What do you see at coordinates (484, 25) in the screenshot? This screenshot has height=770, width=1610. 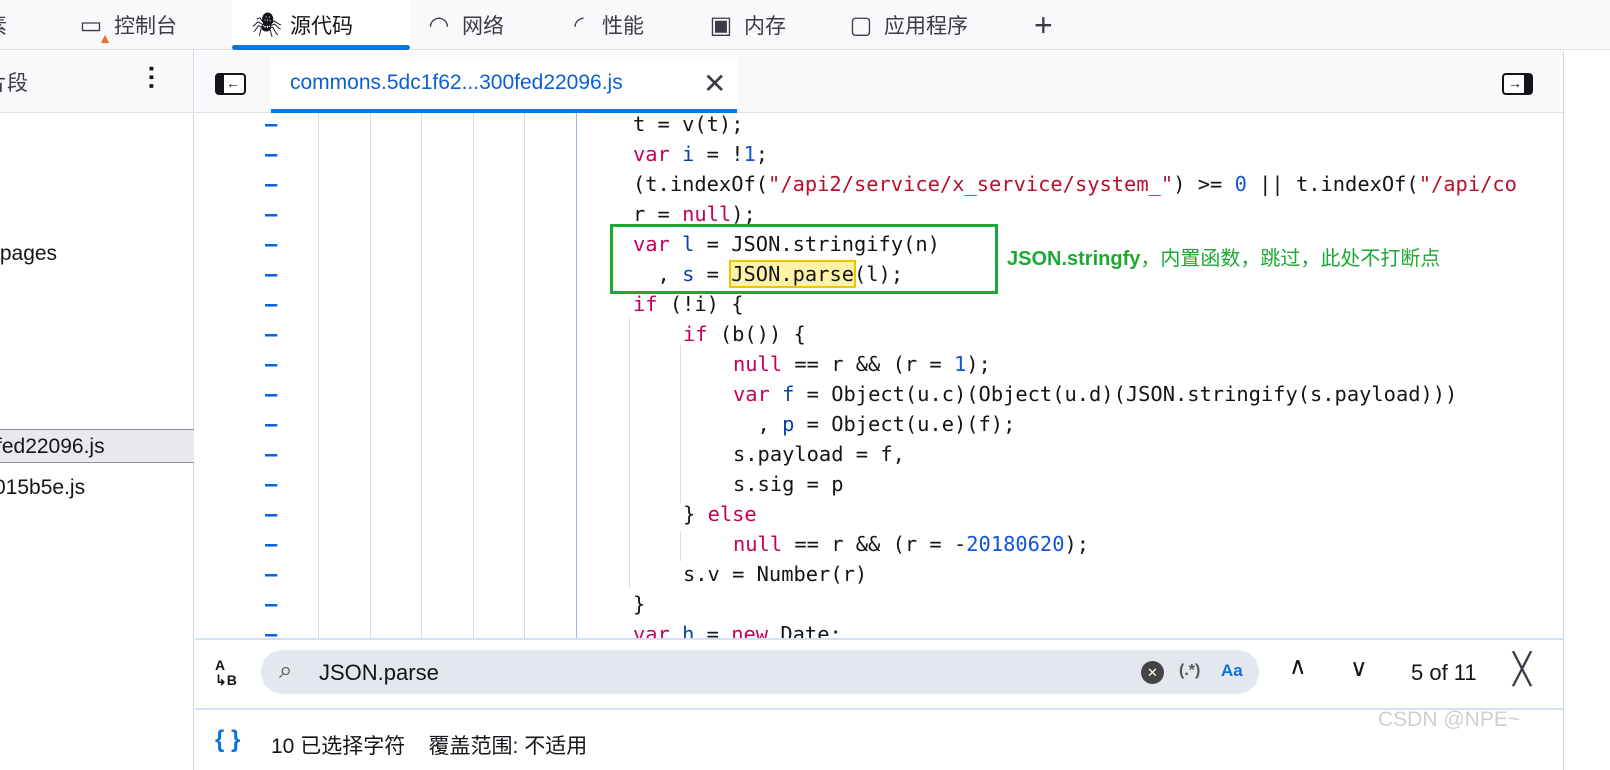 I see `toolbar-tab-3: ◠ 网络` at bounding box center [484, 25].